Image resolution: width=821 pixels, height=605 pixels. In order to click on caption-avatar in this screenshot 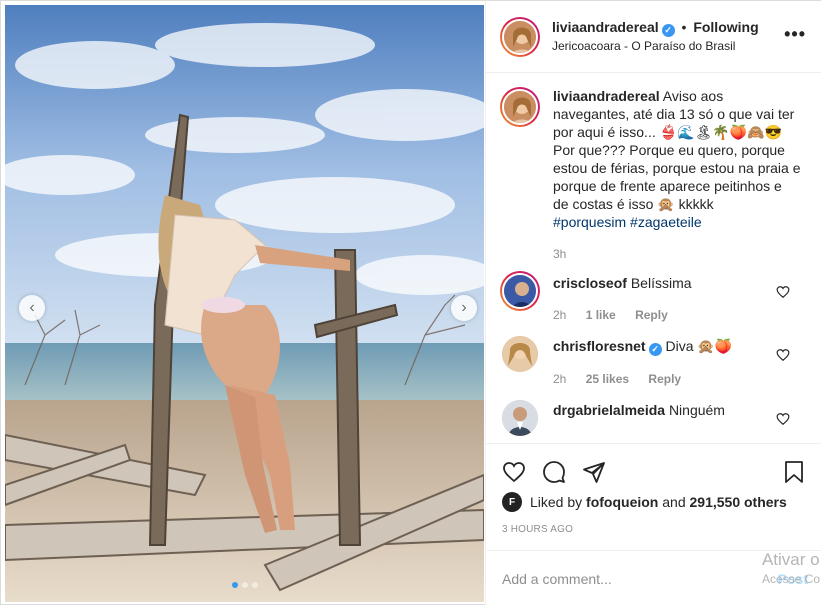, I will do `click(520, 107)`.